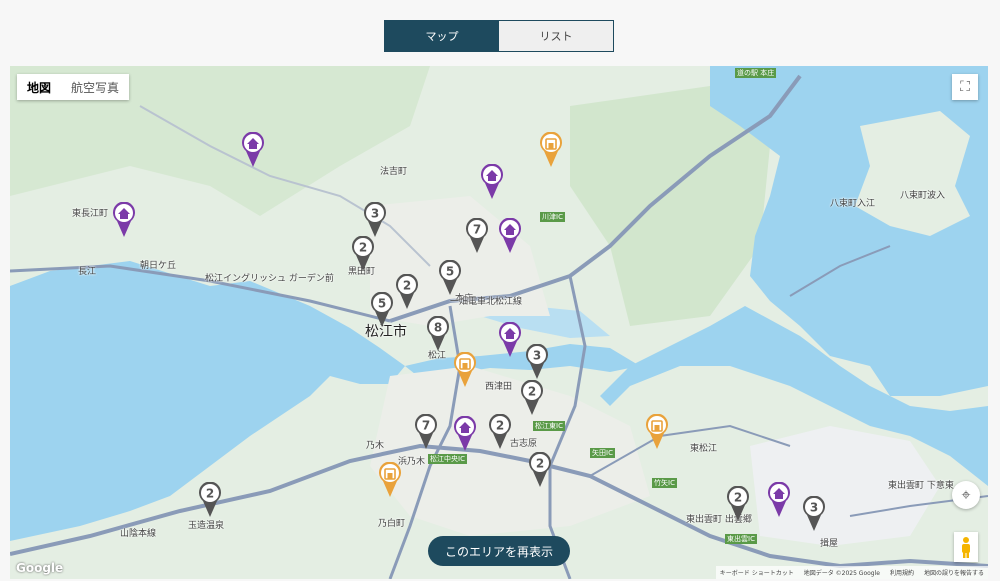 The height and width of the screenshot is (581, 1000). What do you see at coordinates (966, 547) in the screenshot?
I see `street-view-pegman-icon` at bounding box center [966, 547].